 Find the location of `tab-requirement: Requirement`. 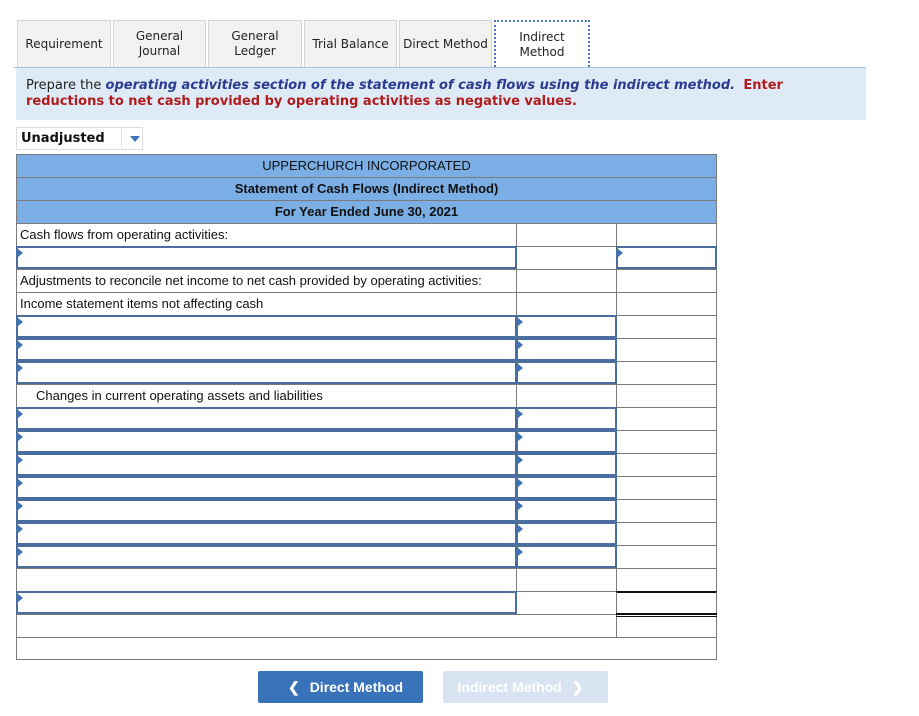

tab-requirement: Requirement is located at coordinates (64, 43).